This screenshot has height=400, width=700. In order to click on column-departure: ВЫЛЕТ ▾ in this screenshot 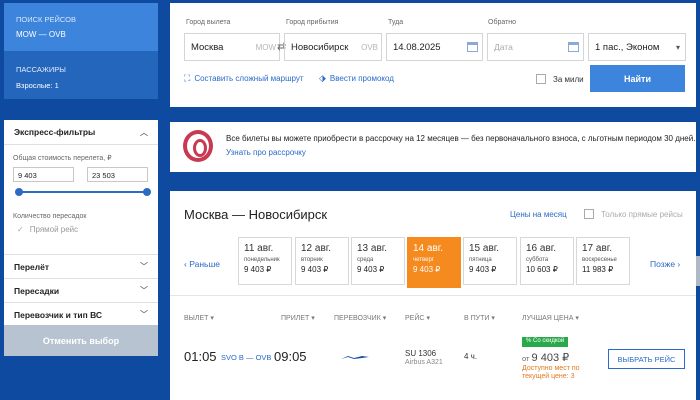, I will do `click(199, 318)`.